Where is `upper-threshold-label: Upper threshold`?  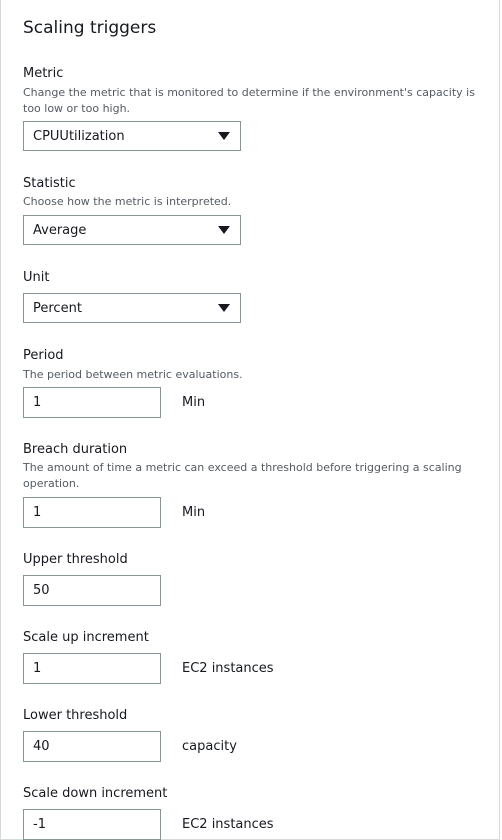
upper-threshold-label: Upper threshold is located at coordinates (75, 559).